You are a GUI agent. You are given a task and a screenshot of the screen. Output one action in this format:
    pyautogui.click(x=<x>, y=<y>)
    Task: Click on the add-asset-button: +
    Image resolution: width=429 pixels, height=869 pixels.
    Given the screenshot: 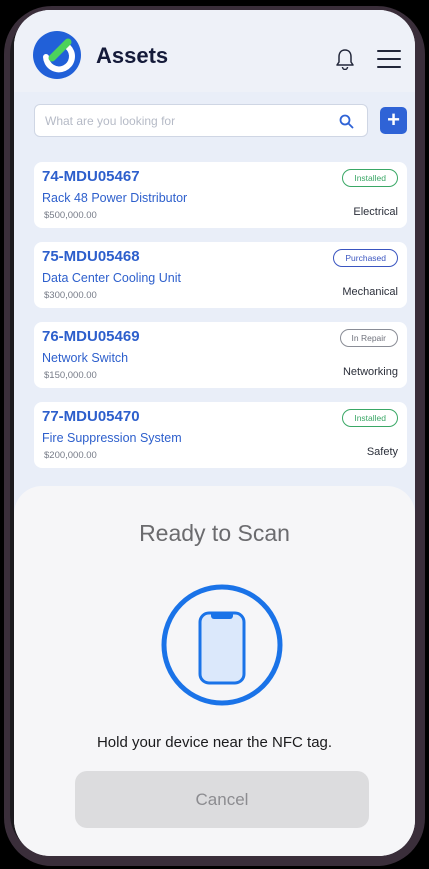 What is the action you would take?
    pyautogui.click(x=393, y=120)
    